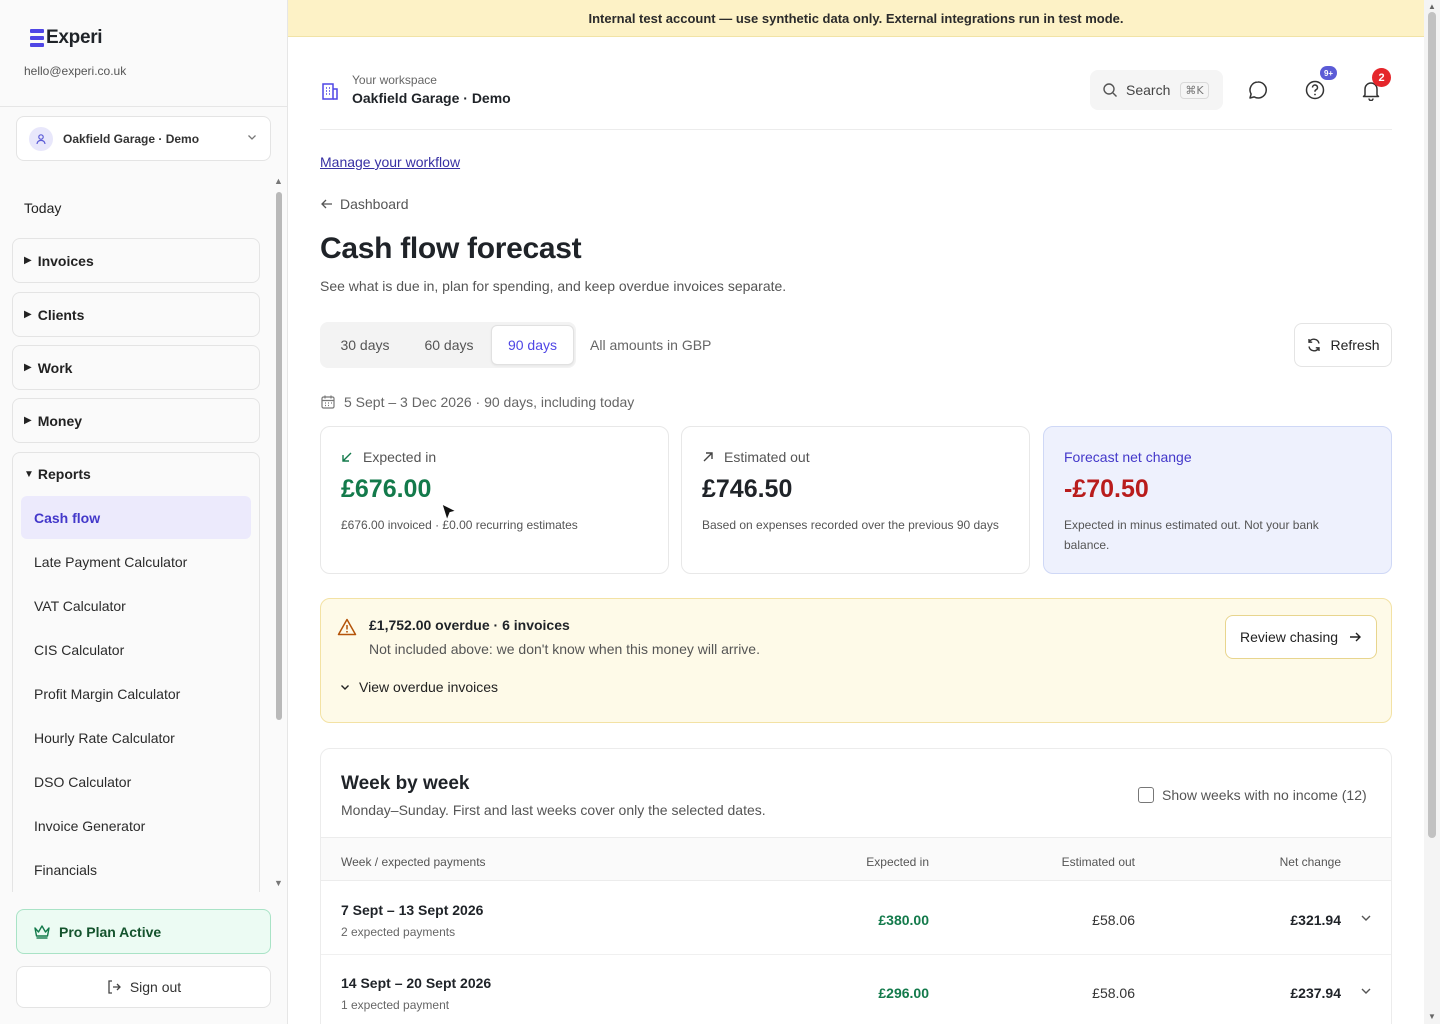 This screenshot has height=1024, width=1440. I want to click on range-tabs: 30 days 60 days 90 days, so click(448, 345).